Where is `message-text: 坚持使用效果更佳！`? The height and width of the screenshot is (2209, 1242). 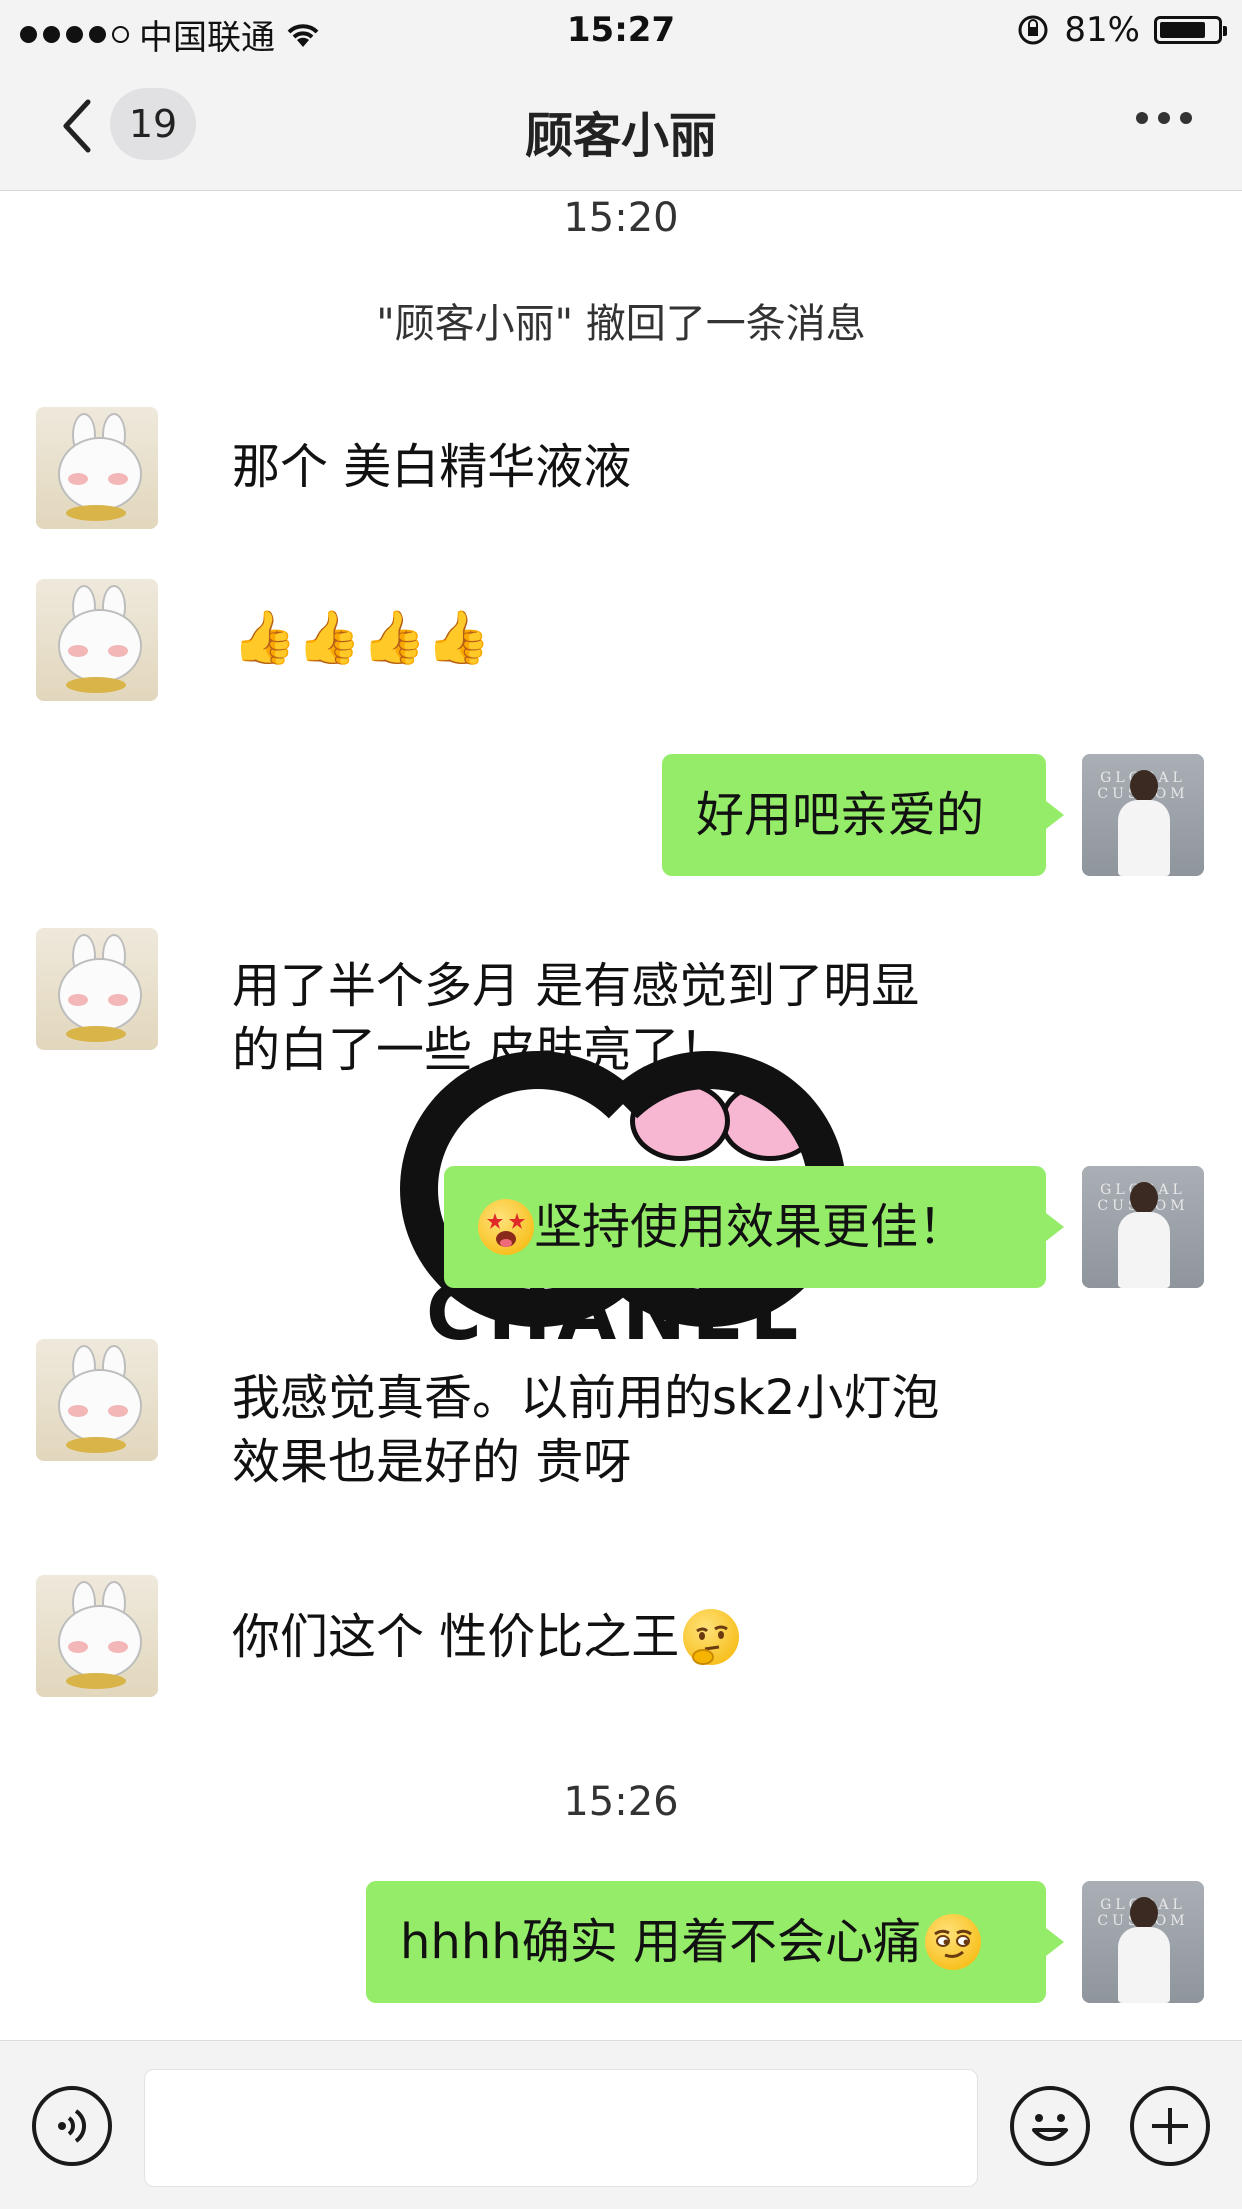
message-text: 坚持使用效果更佳！ is located at coordinates (750, 1227).